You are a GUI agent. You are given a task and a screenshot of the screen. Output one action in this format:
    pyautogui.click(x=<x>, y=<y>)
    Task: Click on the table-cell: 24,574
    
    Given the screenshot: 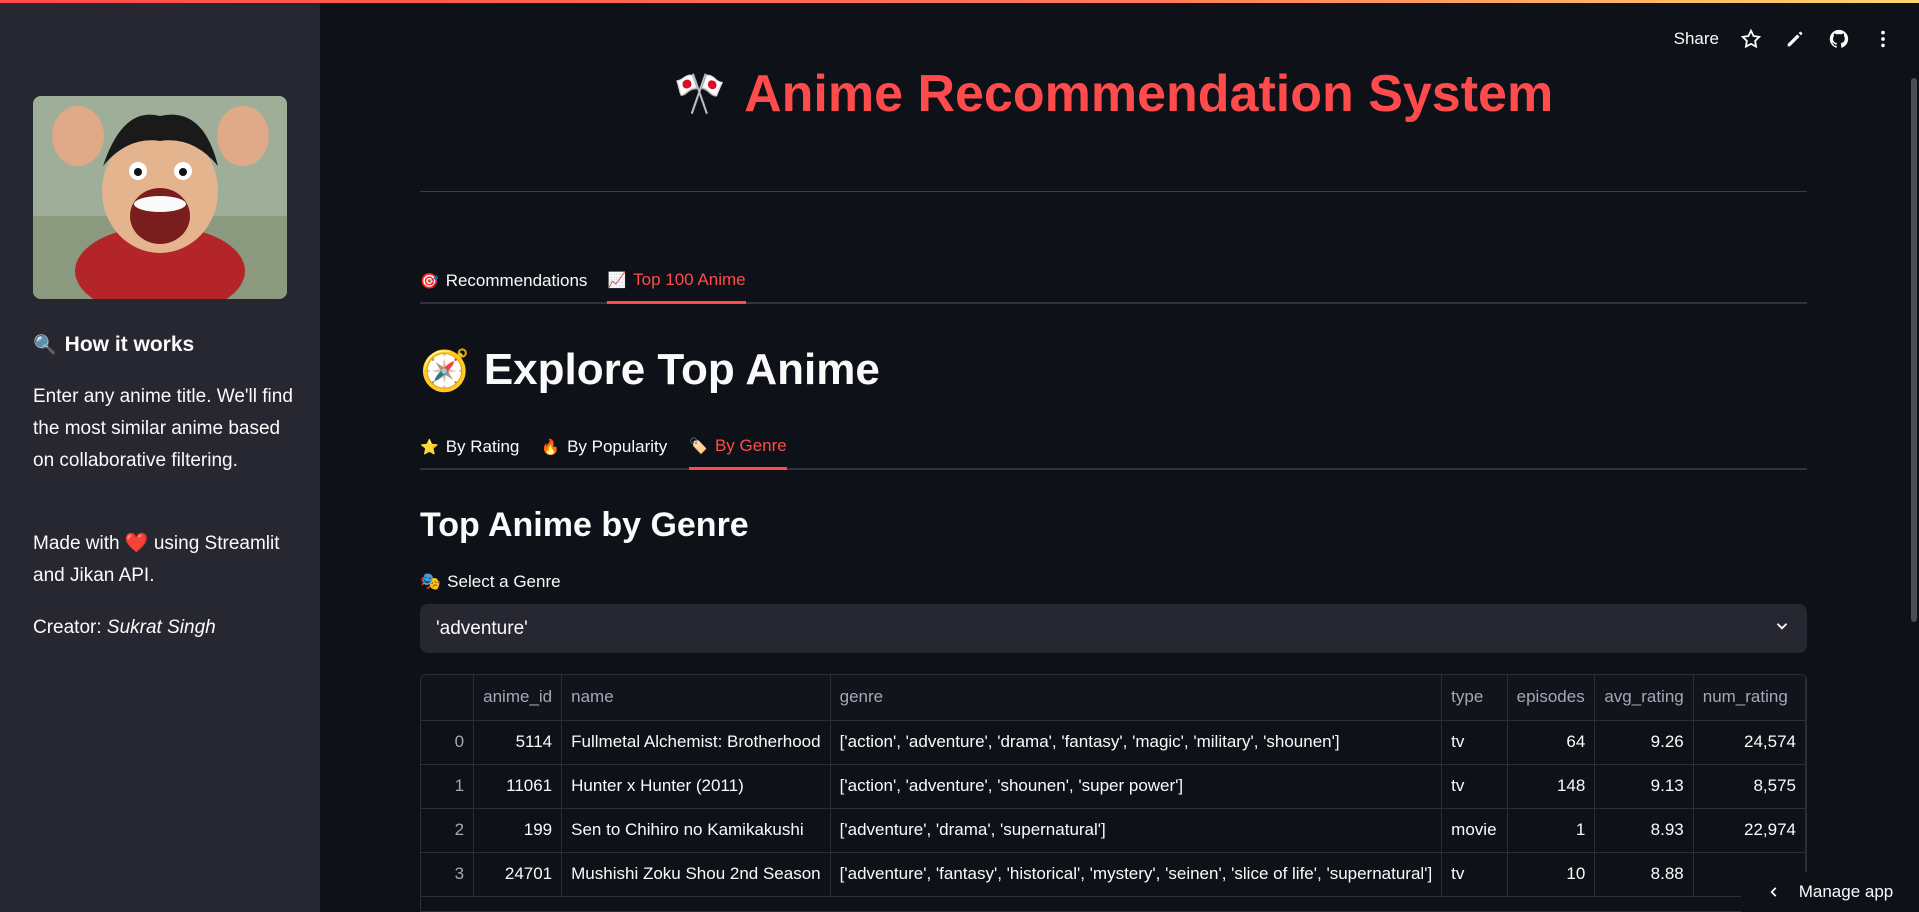 What is the action you would take?
    pyautogui.click(x=1749, y=742)
    